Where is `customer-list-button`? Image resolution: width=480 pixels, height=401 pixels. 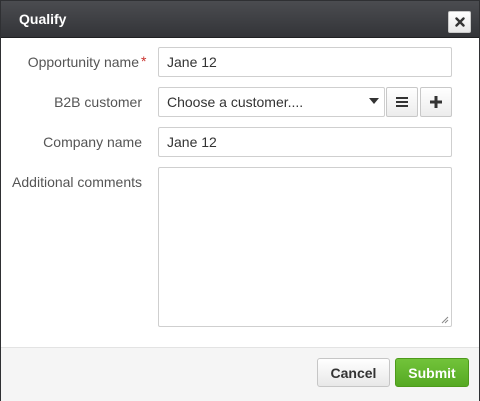
customer-list-button is located at coordinates (402, 102).